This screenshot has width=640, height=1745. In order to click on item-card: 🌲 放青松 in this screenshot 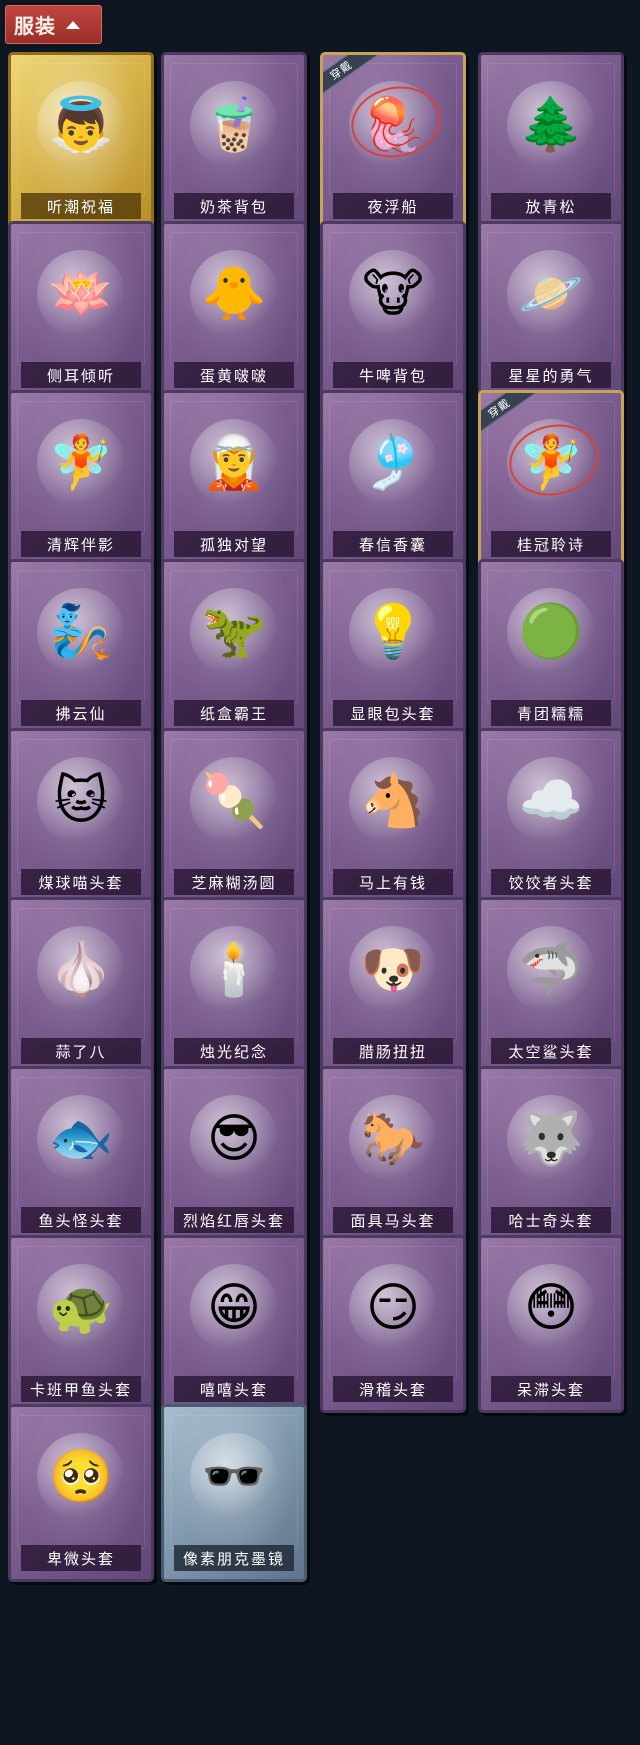, I will do `click(551, 141)`.